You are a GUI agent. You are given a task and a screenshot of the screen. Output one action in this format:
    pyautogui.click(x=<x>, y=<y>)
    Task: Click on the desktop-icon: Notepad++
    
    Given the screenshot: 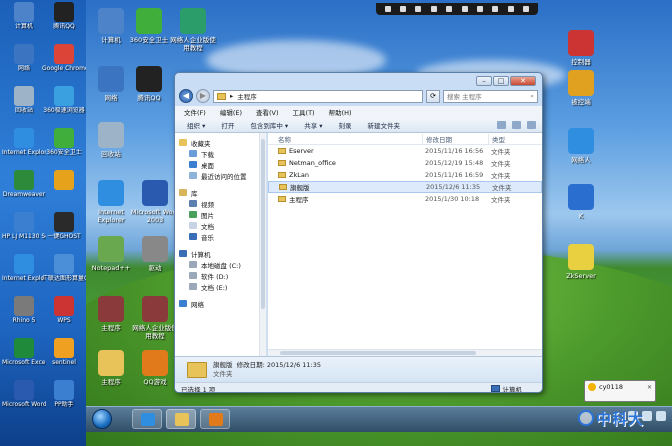 What is the action you would take?
    pyautogui.click(x=111, y=254)
    